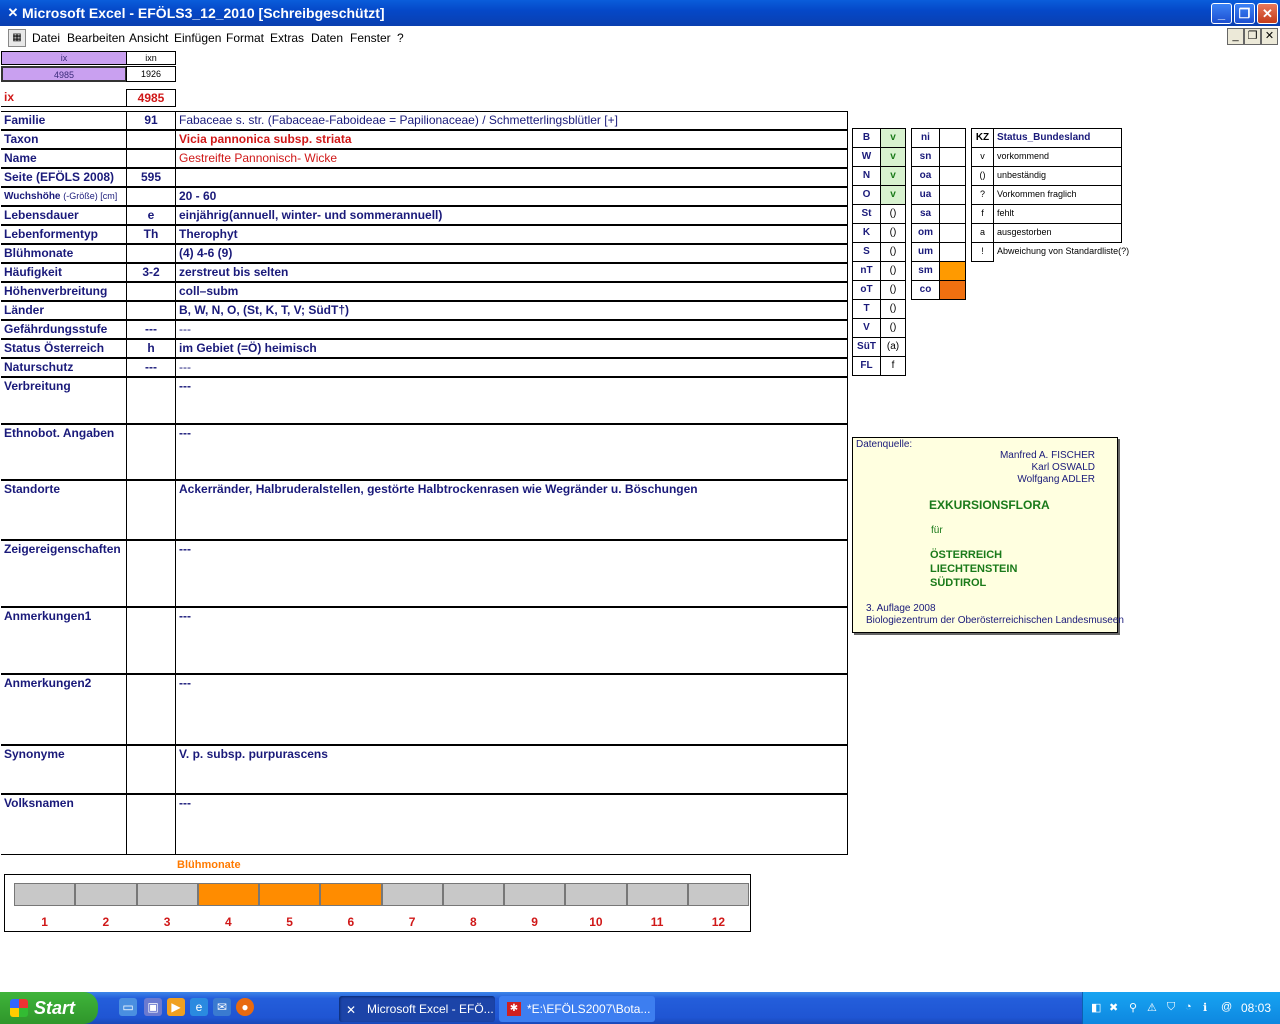 Image resolution: width=1280 pixels, height=1024 pixels. I want to click on quicklaunch-app-icon: ▣, so click(153, 1007).